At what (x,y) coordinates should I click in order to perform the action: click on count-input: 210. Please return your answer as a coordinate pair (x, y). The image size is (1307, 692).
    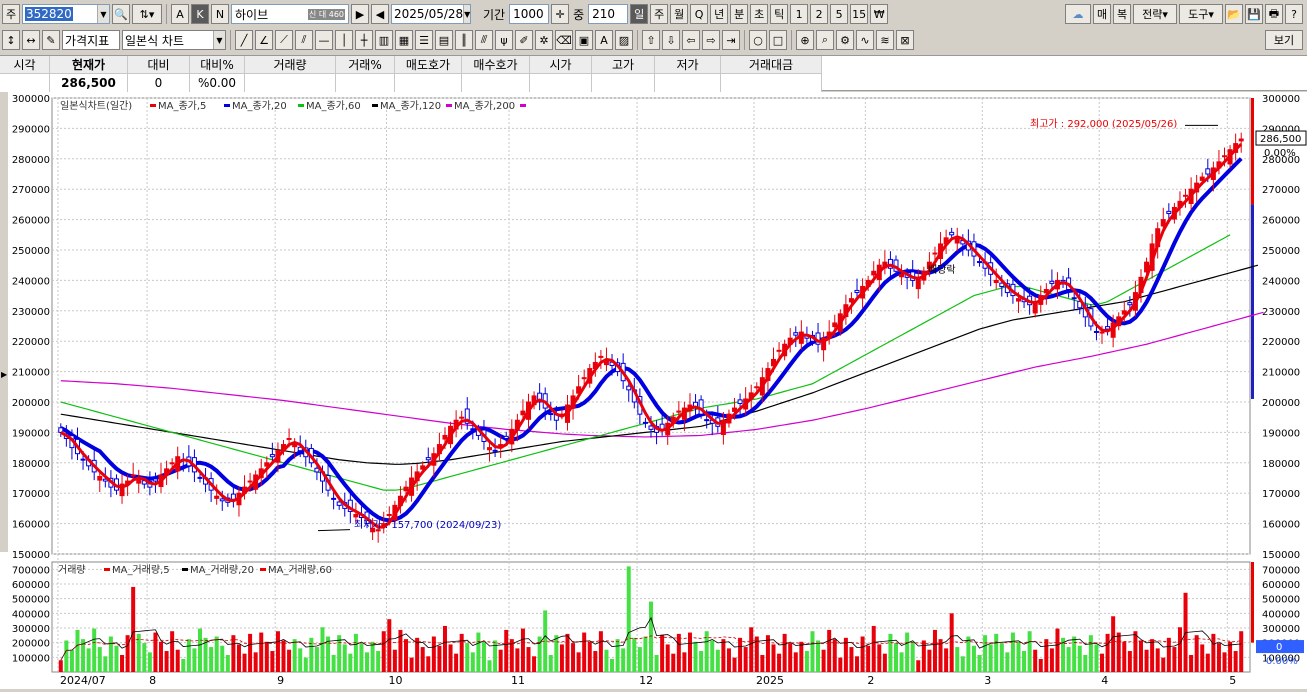
    Looking at the image, I should click on (608, 14).